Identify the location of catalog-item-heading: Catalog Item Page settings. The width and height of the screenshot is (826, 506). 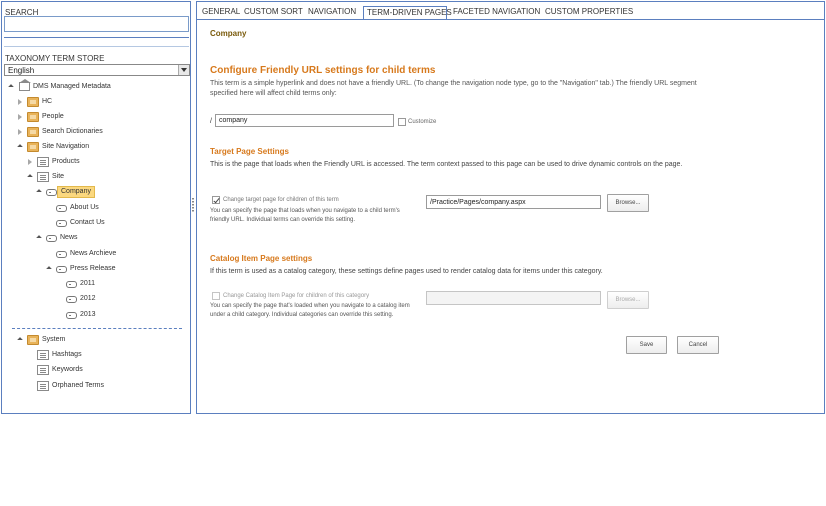
(261, 258).